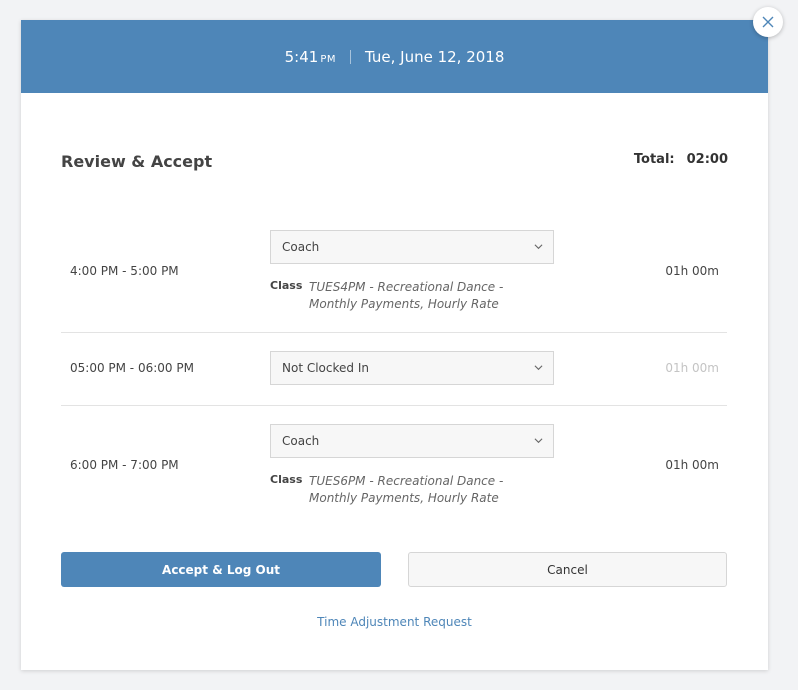  What do you see at coordinates (328, 59) in the screenshot?
I see `time-ampm: PM` at bounding box center [328, 59].